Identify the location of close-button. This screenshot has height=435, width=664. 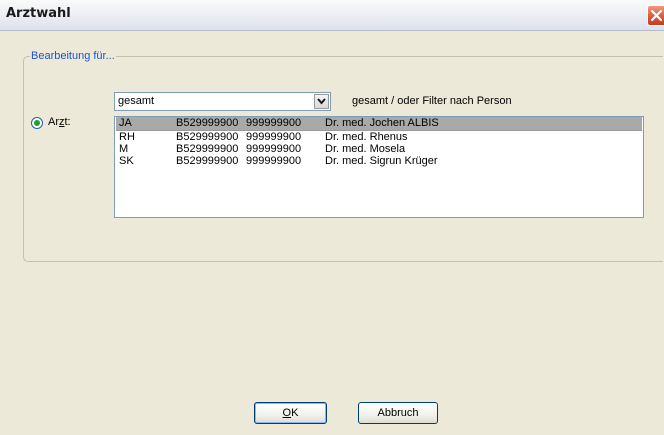
(655, 15).